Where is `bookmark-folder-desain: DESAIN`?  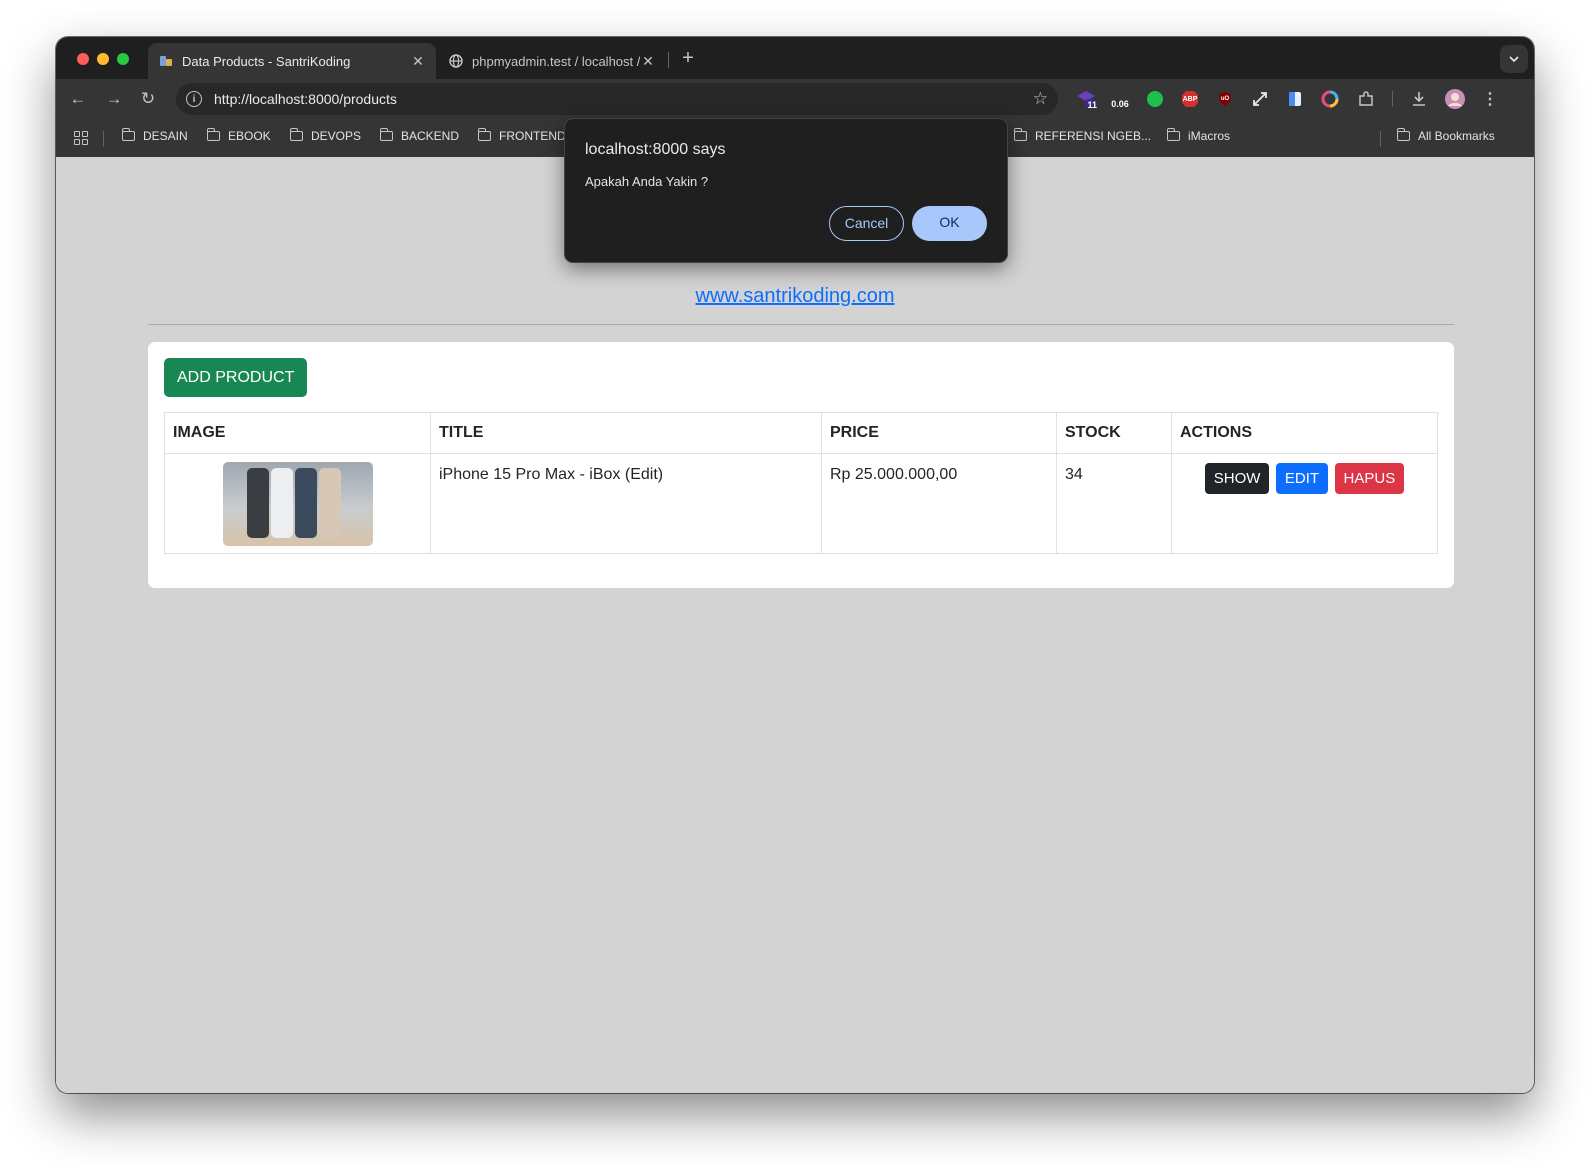
bookmark-folder-desain: DESAIN is located at coordinates (154, 135).